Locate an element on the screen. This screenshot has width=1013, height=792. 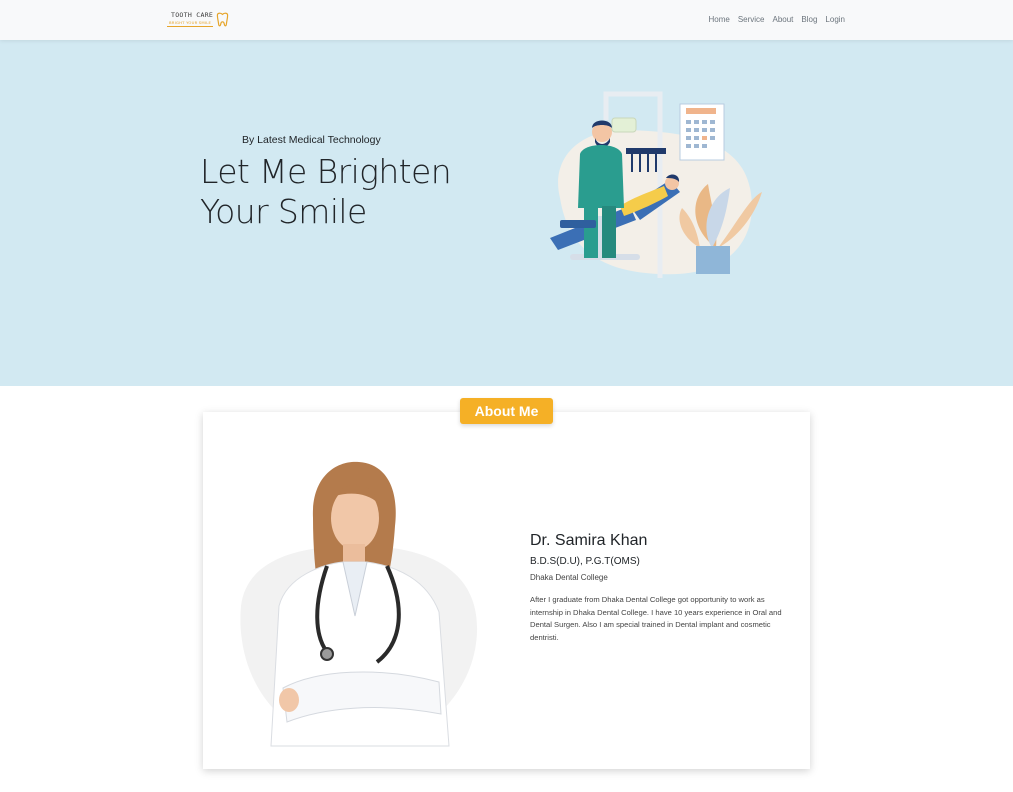
nav-link-service: Service is located at coordinates (751, 19).